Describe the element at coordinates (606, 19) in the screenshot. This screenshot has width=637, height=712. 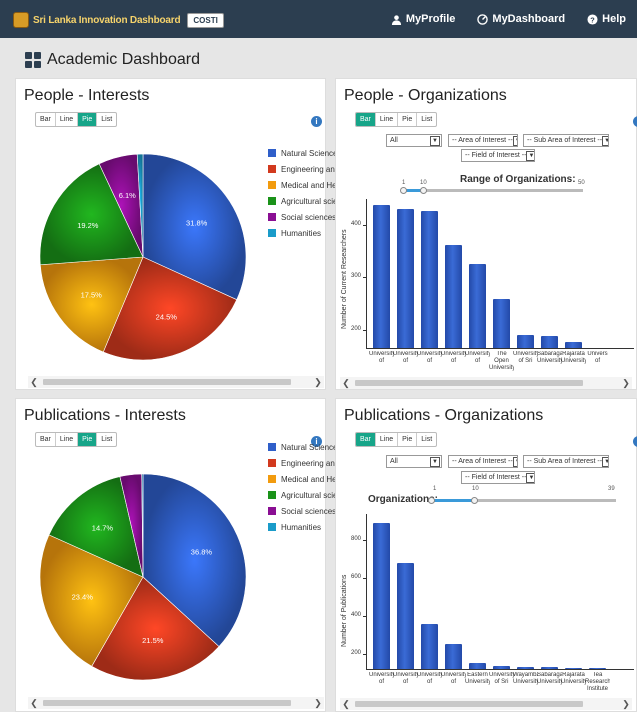
I see `nav-help: ? Help` at that location.